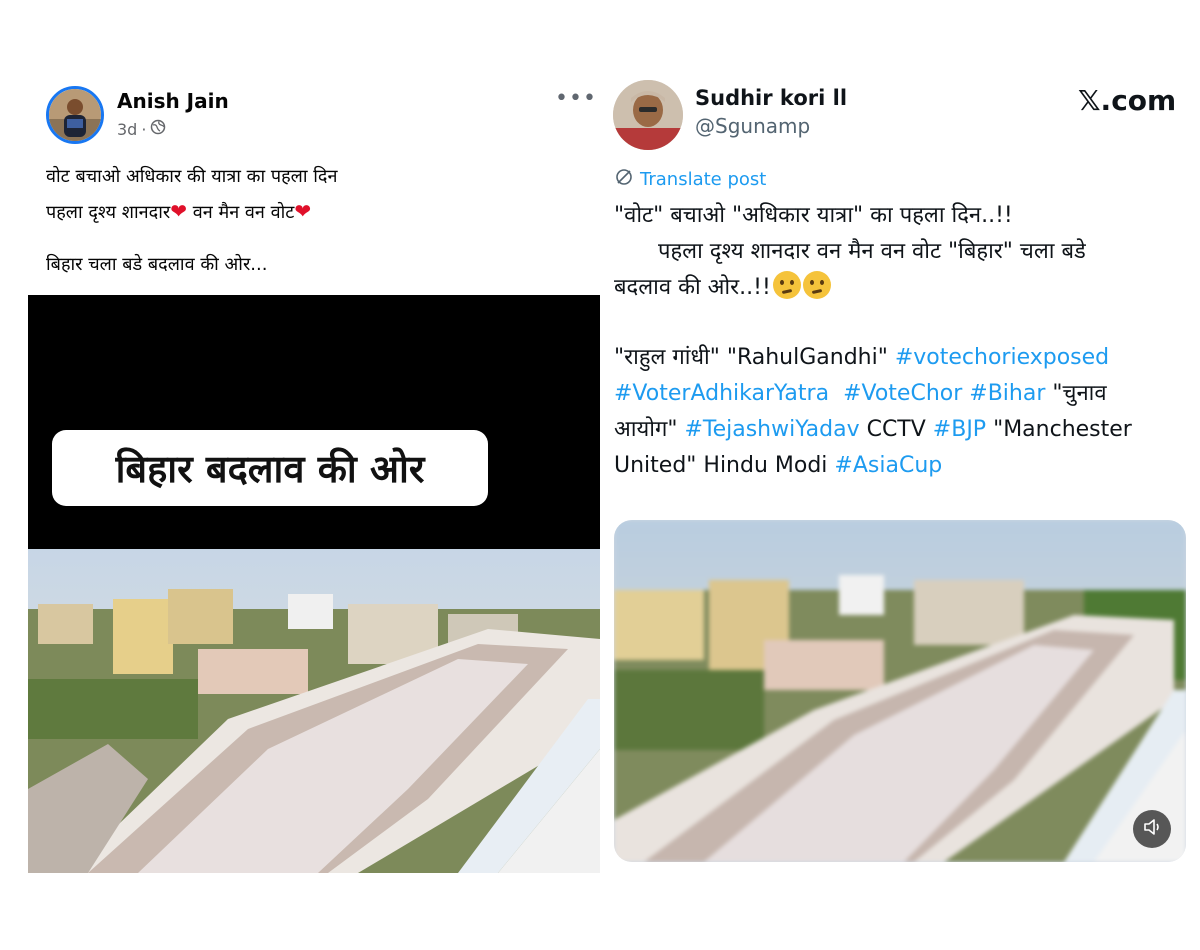 This screenshot has width=1200, height=950. I want to click on hashtag-voteradhikaryatra: #VoterAdhikarYatra, so click(721, 393).